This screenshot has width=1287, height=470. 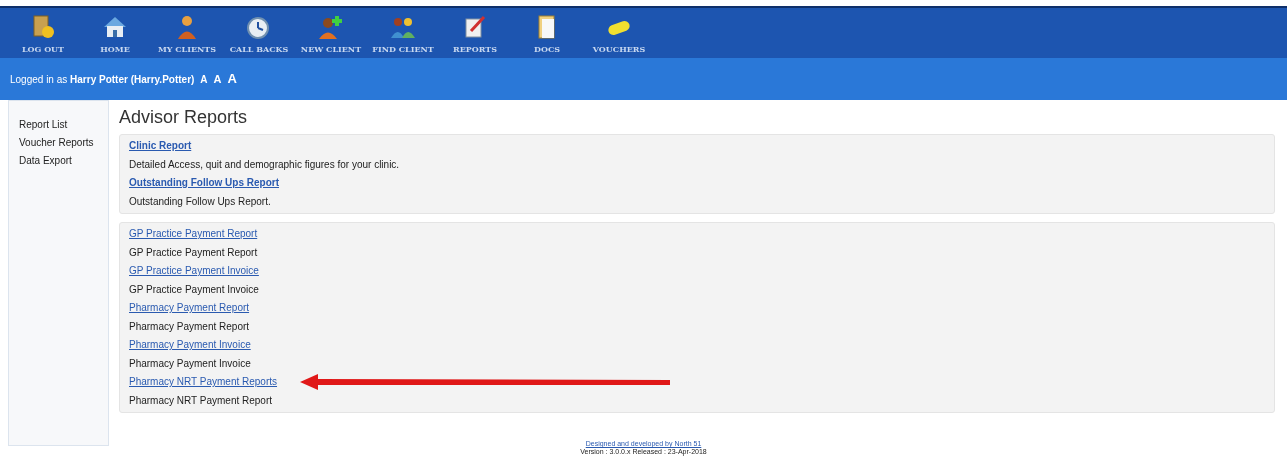 I want to click on report-link: Pharmacy Payment Report, so click(x=189, y=308).